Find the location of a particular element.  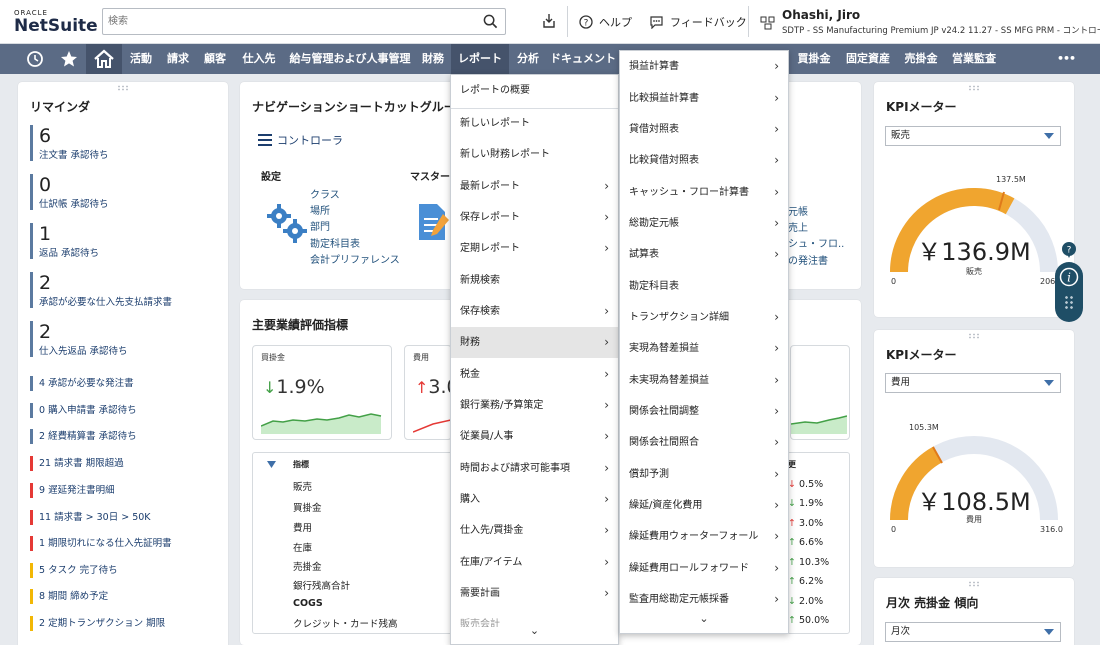

reminder-link: 2 定期トランザクション 期限 is located at coordinates (97, 623).